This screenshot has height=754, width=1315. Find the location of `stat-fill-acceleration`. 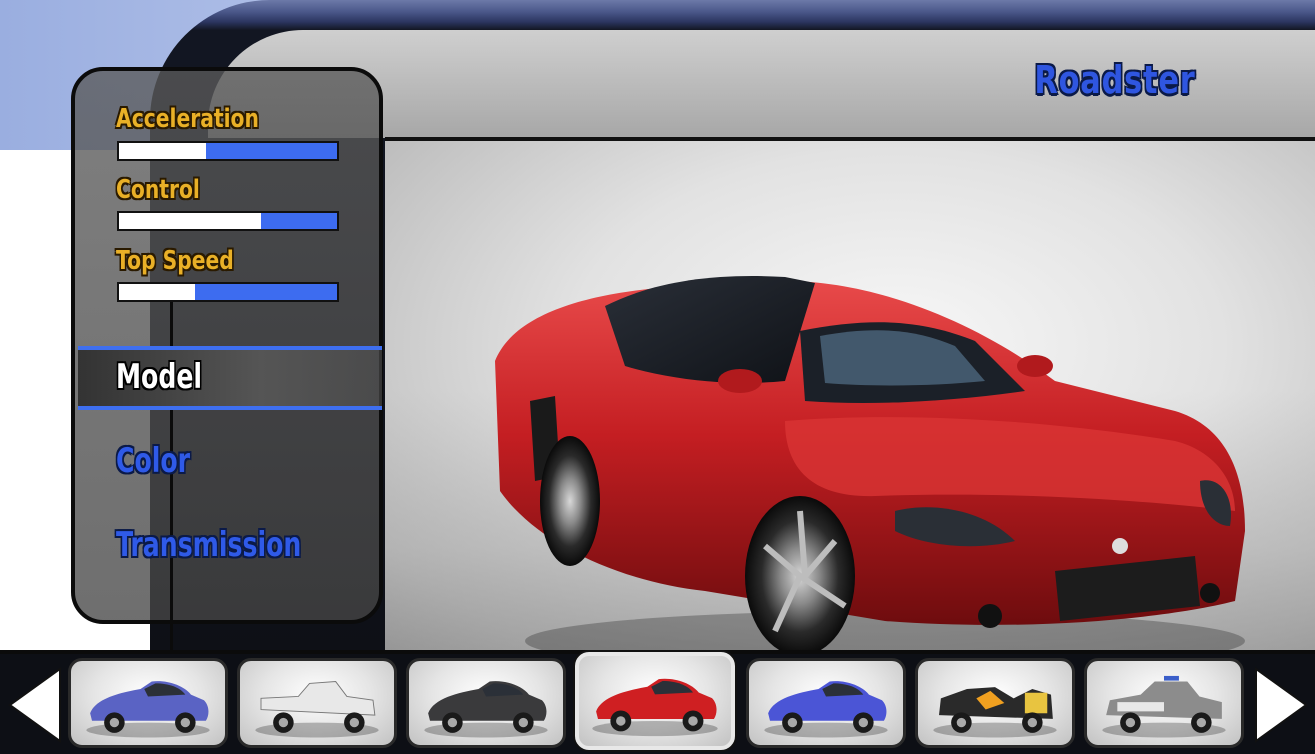

stat-fill-acceleration is located at coordinates (163, 151).